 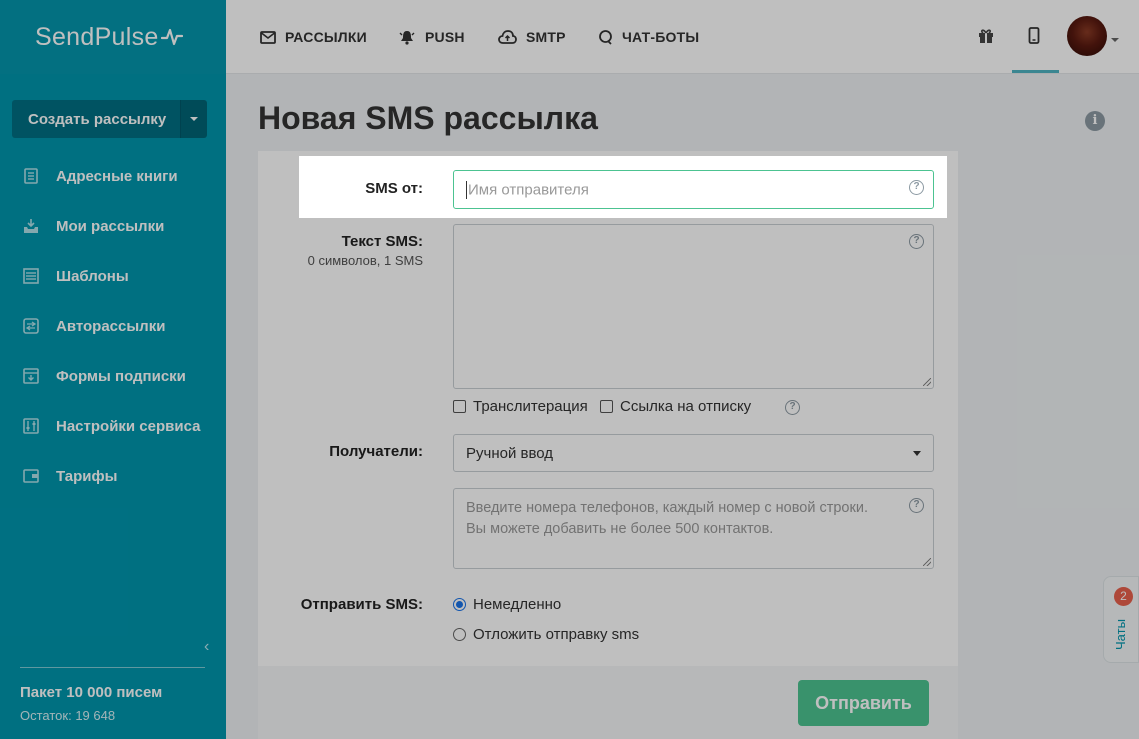 I want to click on sender-name-input: Имя отправителя ?, so click(x=693, y=189).